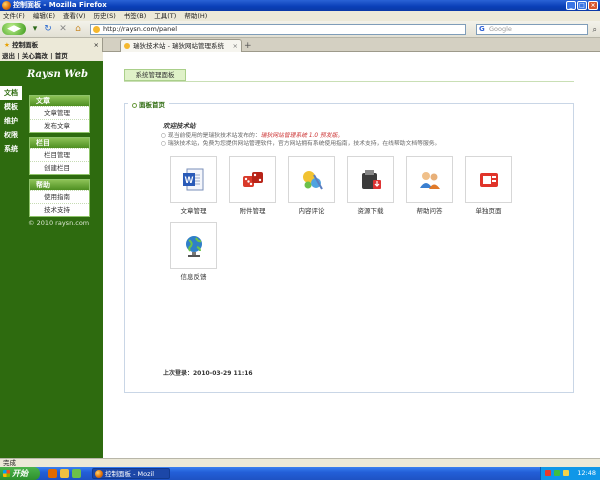 The width and height of the screenshot is (600, 480). Describe the element at coordinates (300, 5) in the screenshot. I see `window-title-bar: 控制面板 - Mozilla Firefox _ □ ×` at that location.